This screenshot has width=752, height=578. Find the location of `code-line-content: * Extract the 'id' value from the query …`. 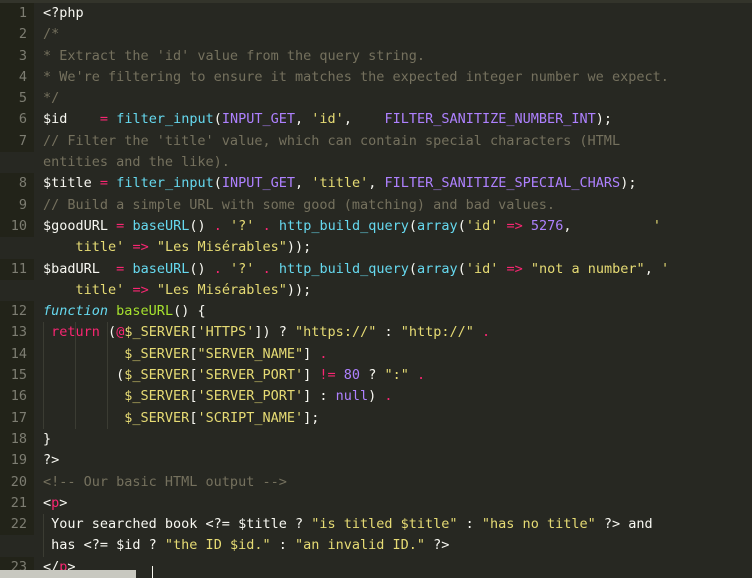

code-line-content: * Extract the 'id' value from the query … is located at coordinates (393, 56).